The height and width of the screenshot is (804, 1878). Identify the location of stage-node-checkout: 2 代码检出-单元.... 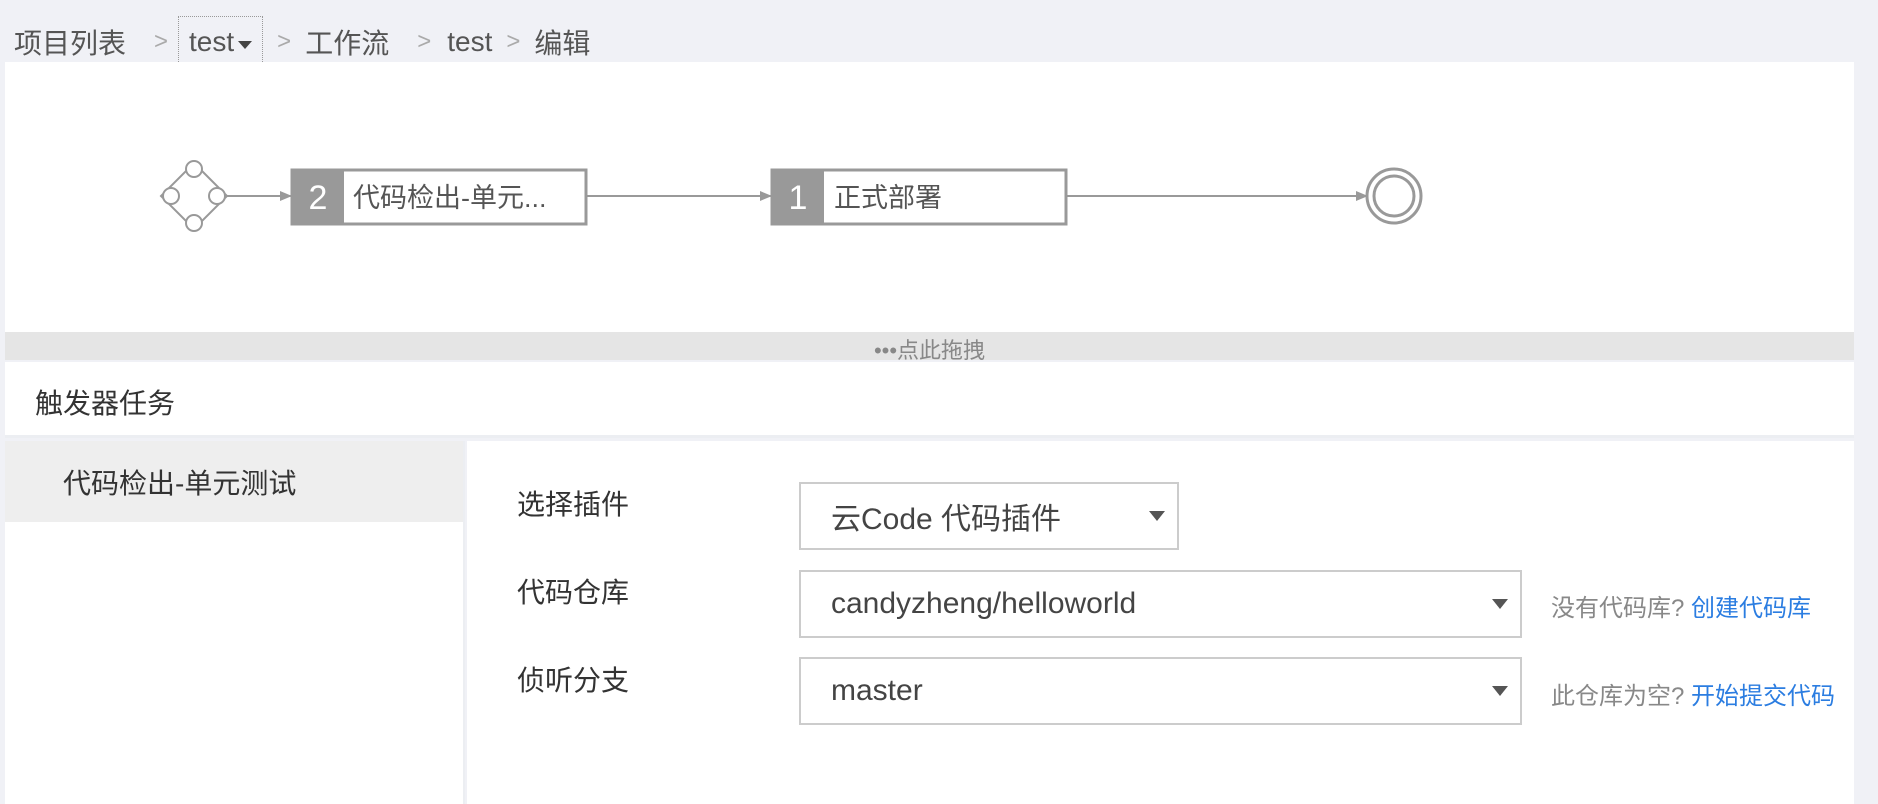
(439, 197).